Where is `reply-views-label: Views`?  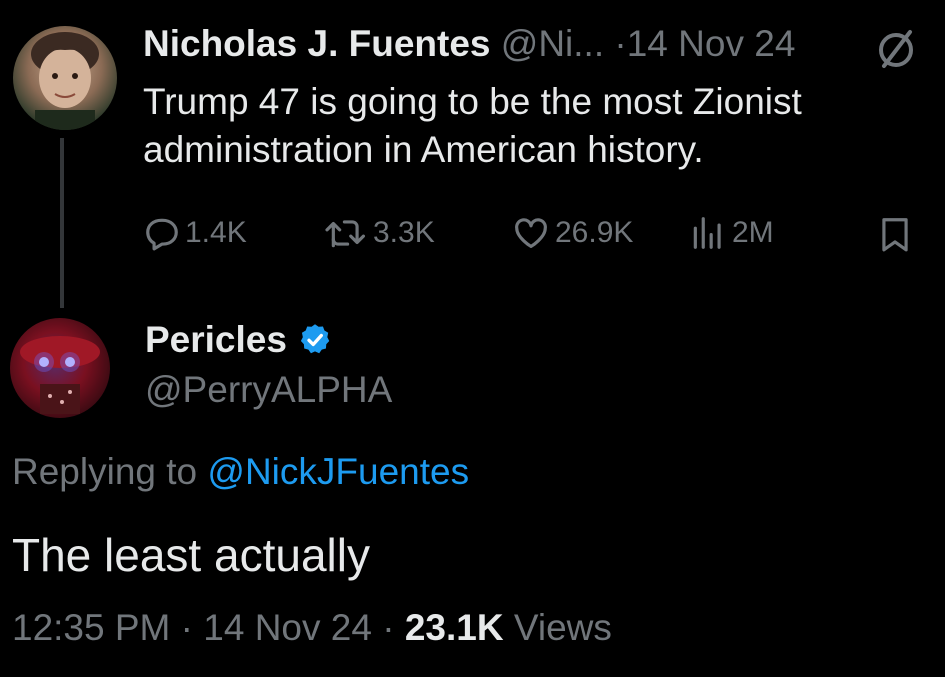 reply-views-label: Views is located at coordinates (562, 627).